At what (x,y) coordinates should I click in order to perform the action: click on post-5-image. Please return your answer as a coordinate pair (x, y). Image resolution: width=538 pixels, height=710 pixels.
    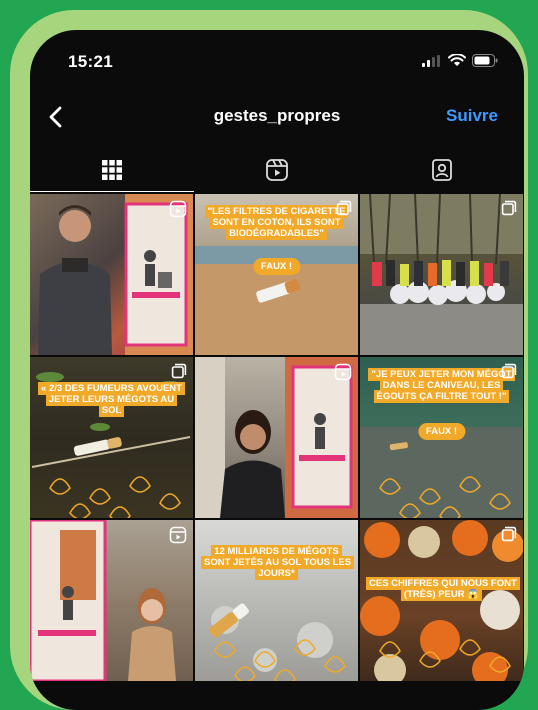
    Looking at the image, I should click on (276, 437).